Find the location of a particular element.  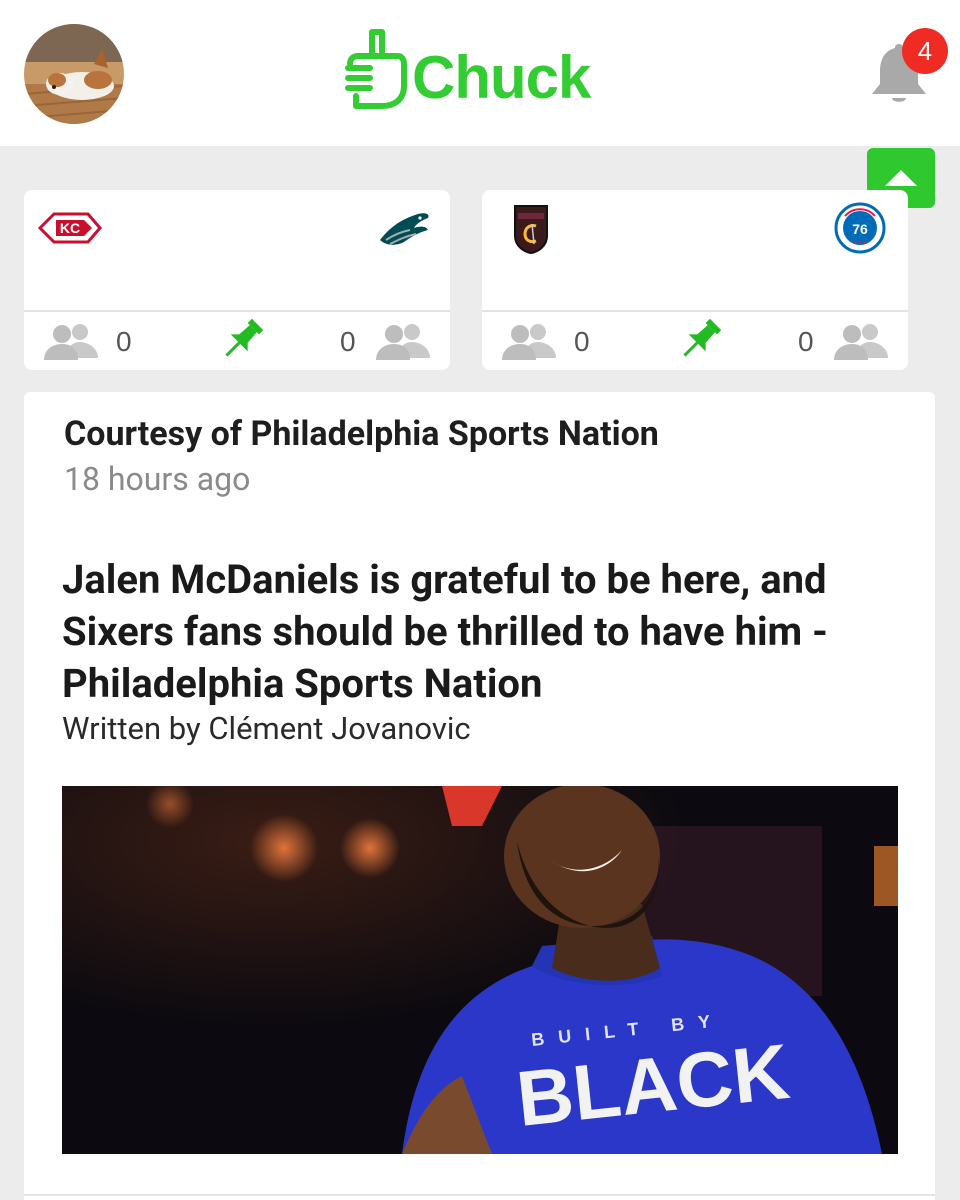

dog-avatar-image is located at coordinates (74, 74).